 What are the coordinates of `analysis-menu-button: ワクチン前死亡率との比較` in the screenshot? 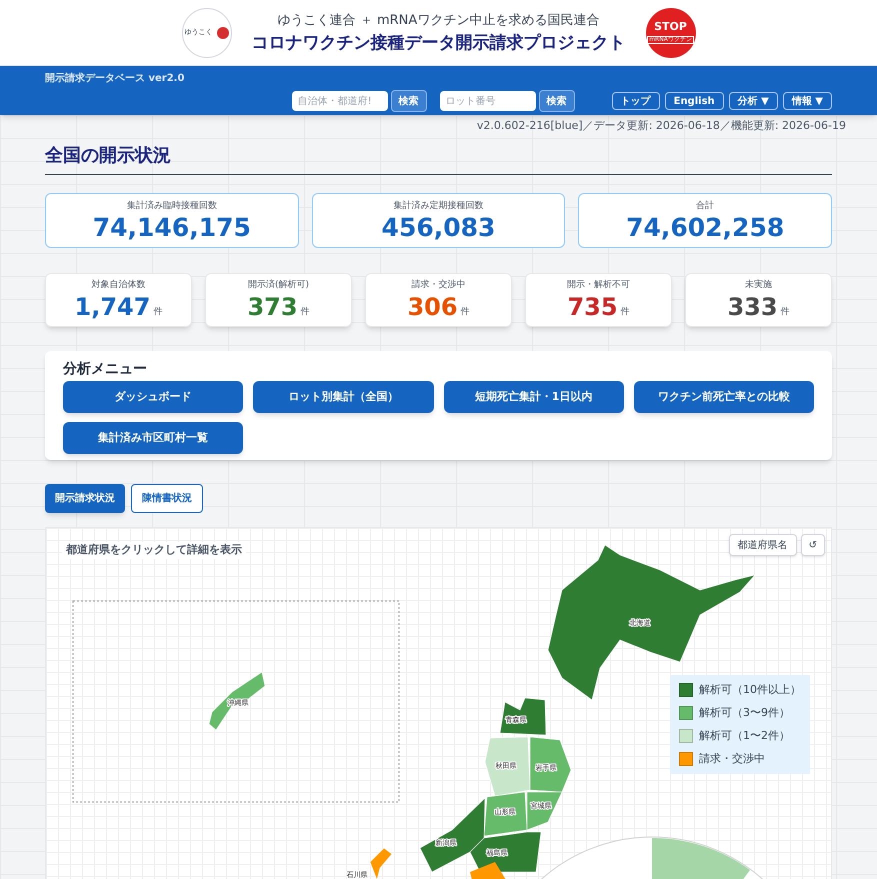 It's located at (724, 397).